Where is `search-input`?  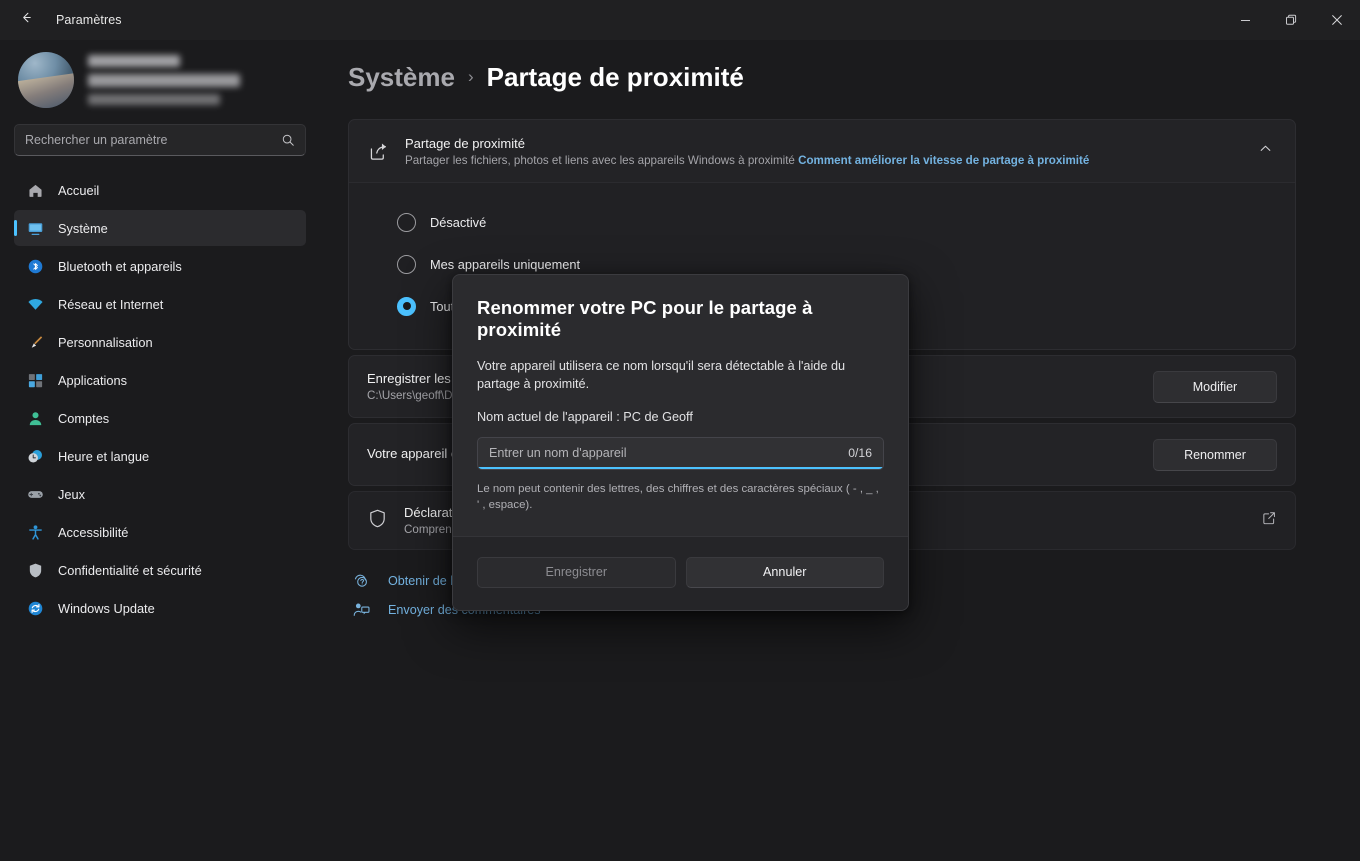 search-input is located at coordinates (153, 140).